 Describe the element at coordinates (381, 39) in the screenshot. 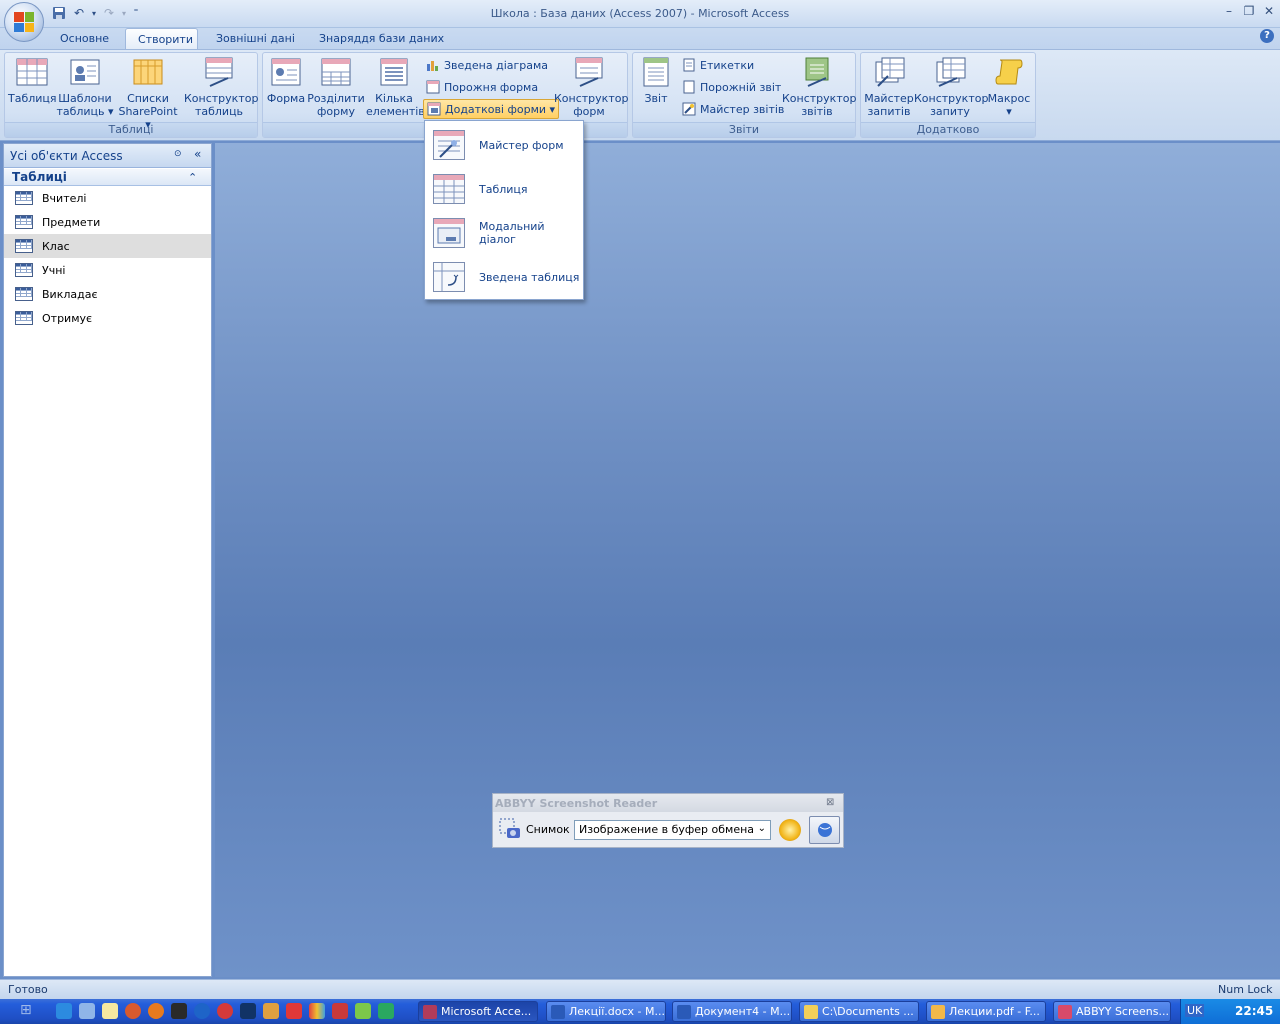

I see `tab-database-tools: Знаряддя бази даних` at that location.